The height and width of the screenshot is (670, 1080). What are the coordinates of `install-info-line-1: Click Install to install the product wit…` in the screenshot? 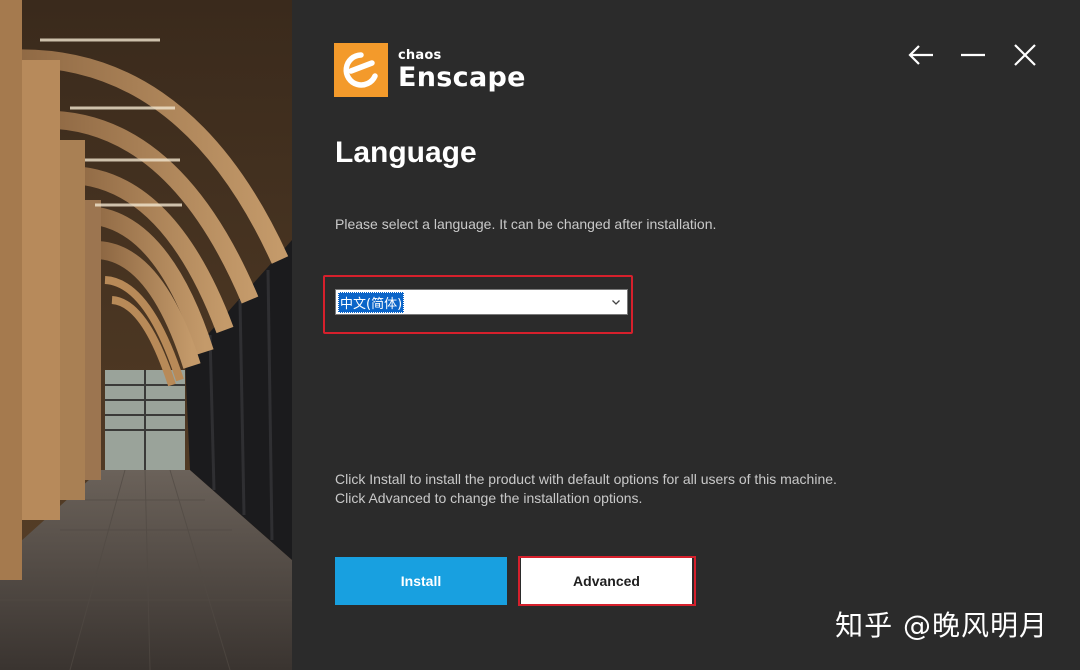 It's located at (586, 479).